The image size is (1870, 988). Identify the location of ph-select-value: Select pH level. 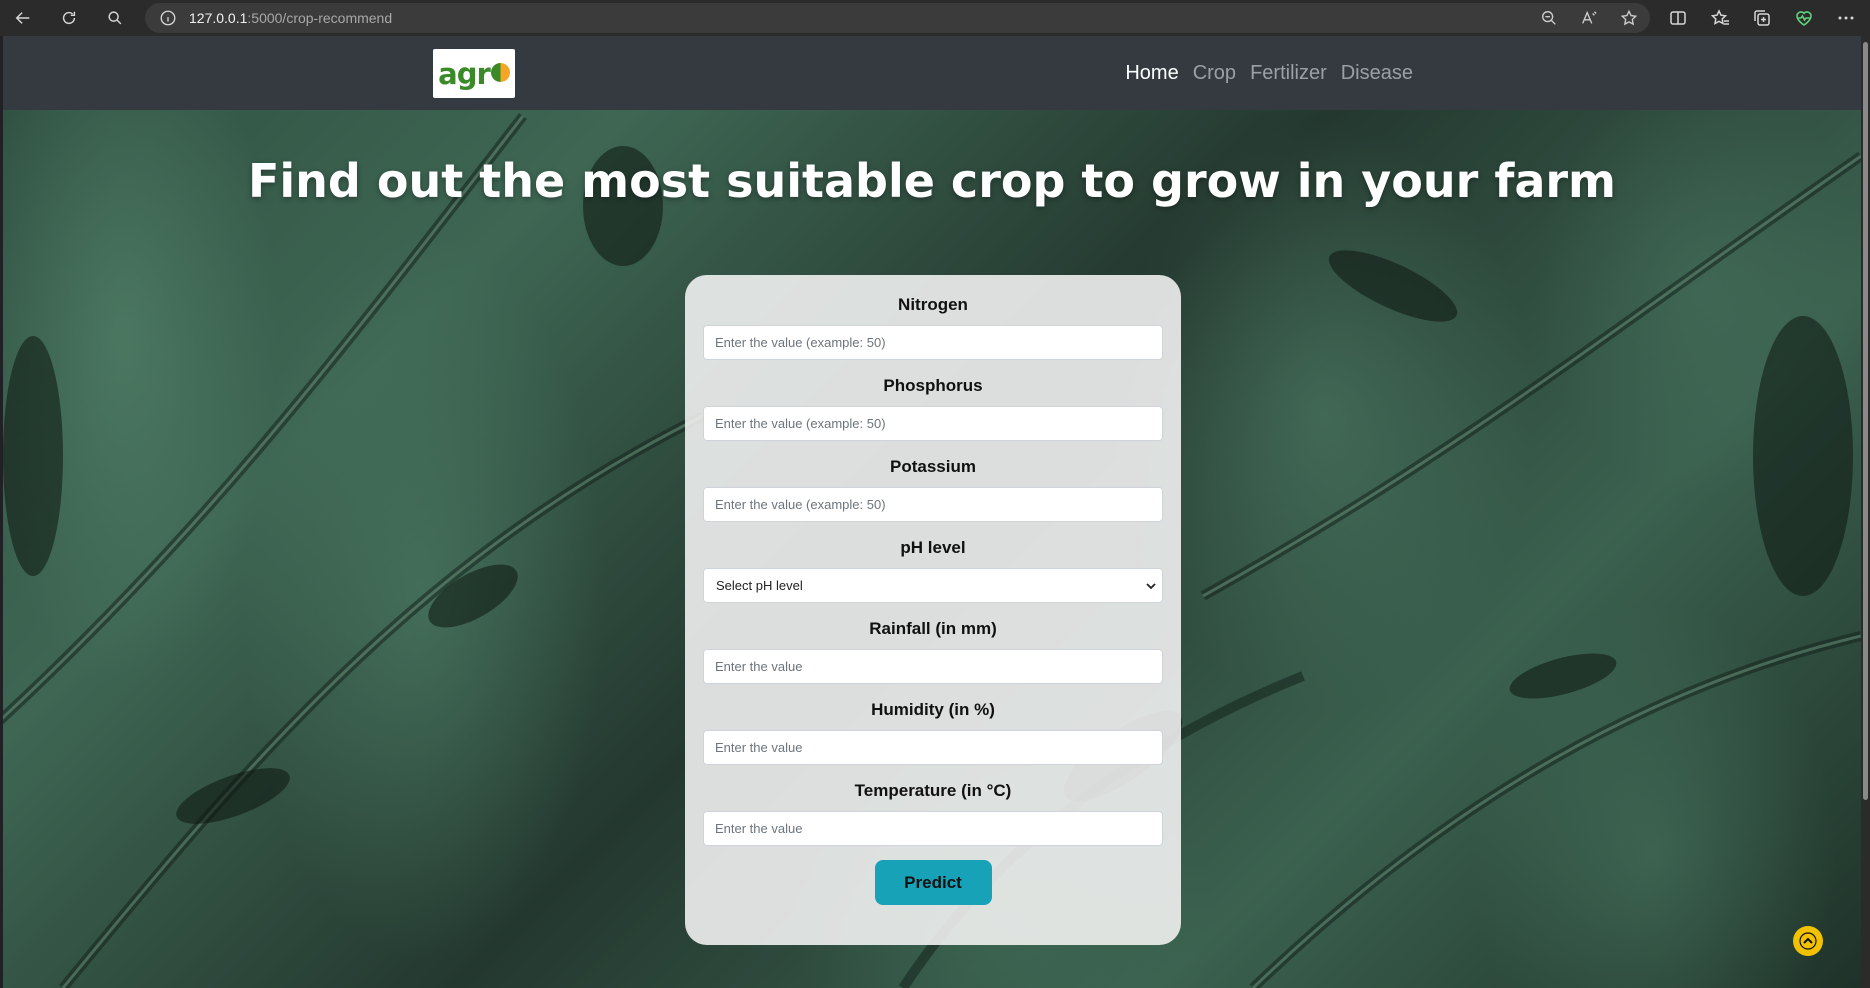
(933, 585).